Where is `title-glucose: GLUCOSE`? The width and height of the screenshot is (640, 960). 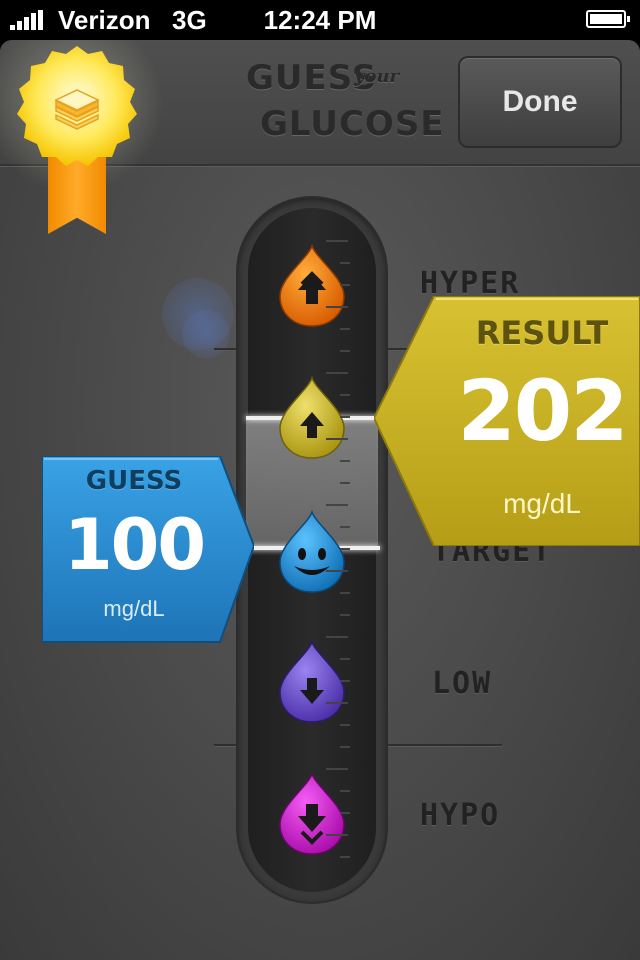
title-glucose: GLUCOSE is located at coordinates (352, 124).